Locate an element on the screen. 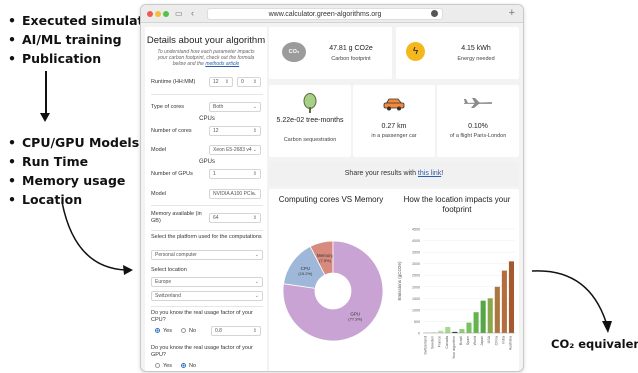 The width and height of the screenshot is (638, 373). cpu-usage-yes-radio: Yes is located at coordinates (163, 331).